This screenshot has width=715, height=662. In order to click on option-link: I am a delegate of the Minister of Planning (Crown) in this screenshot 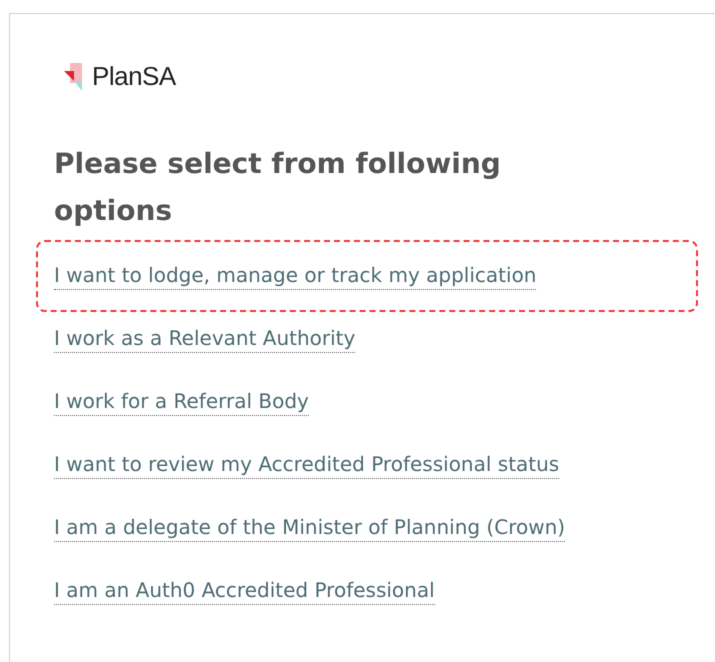, I will do `click(310, 528)`.